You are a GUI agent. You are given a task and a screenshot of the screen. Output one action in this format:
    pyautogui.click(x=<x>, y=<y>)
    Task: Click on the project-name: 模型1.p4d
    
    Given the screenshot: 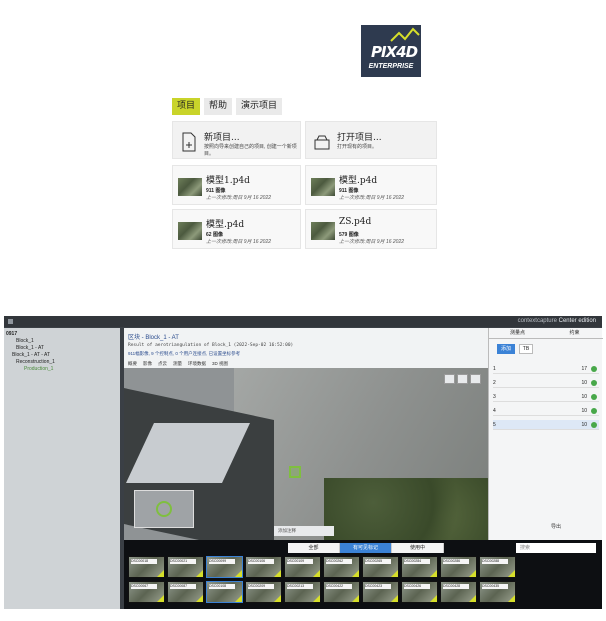 What is the action you would take?
    pyautogui.click(x=228, y=181)
    